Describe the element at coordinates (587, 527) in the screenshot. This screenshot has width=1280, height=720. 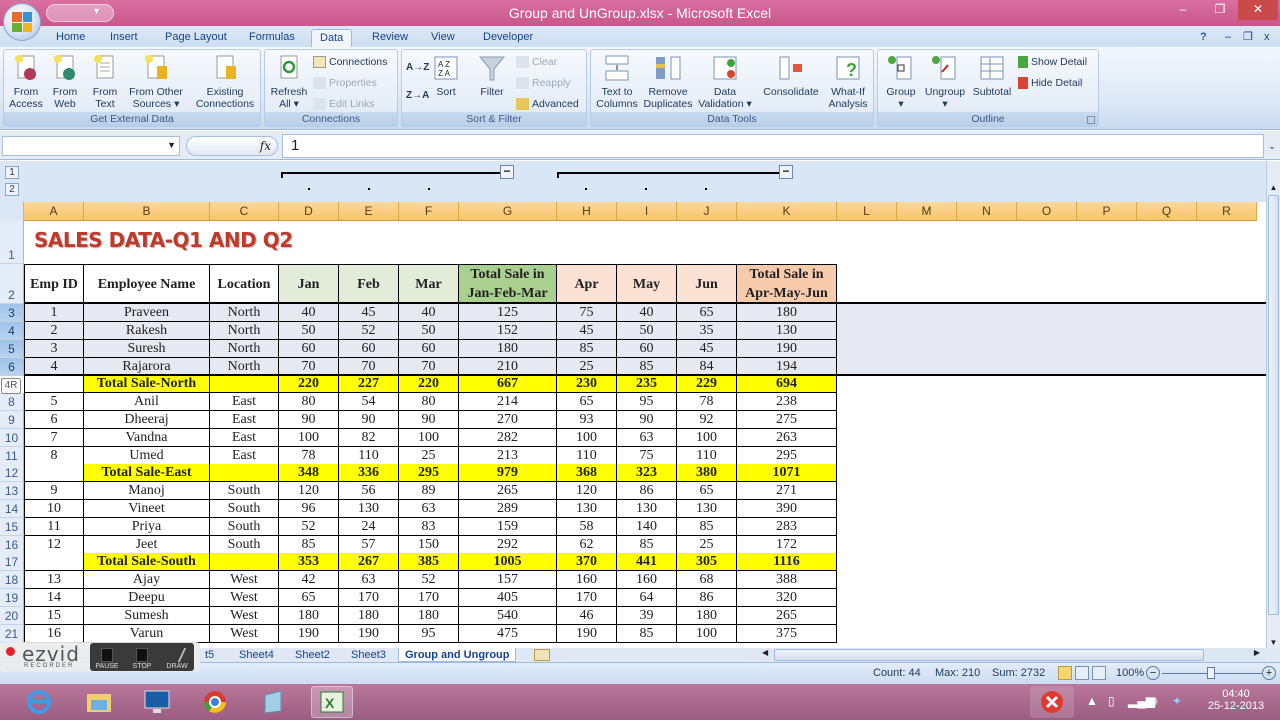
I see `table-cell: 58` at that location.